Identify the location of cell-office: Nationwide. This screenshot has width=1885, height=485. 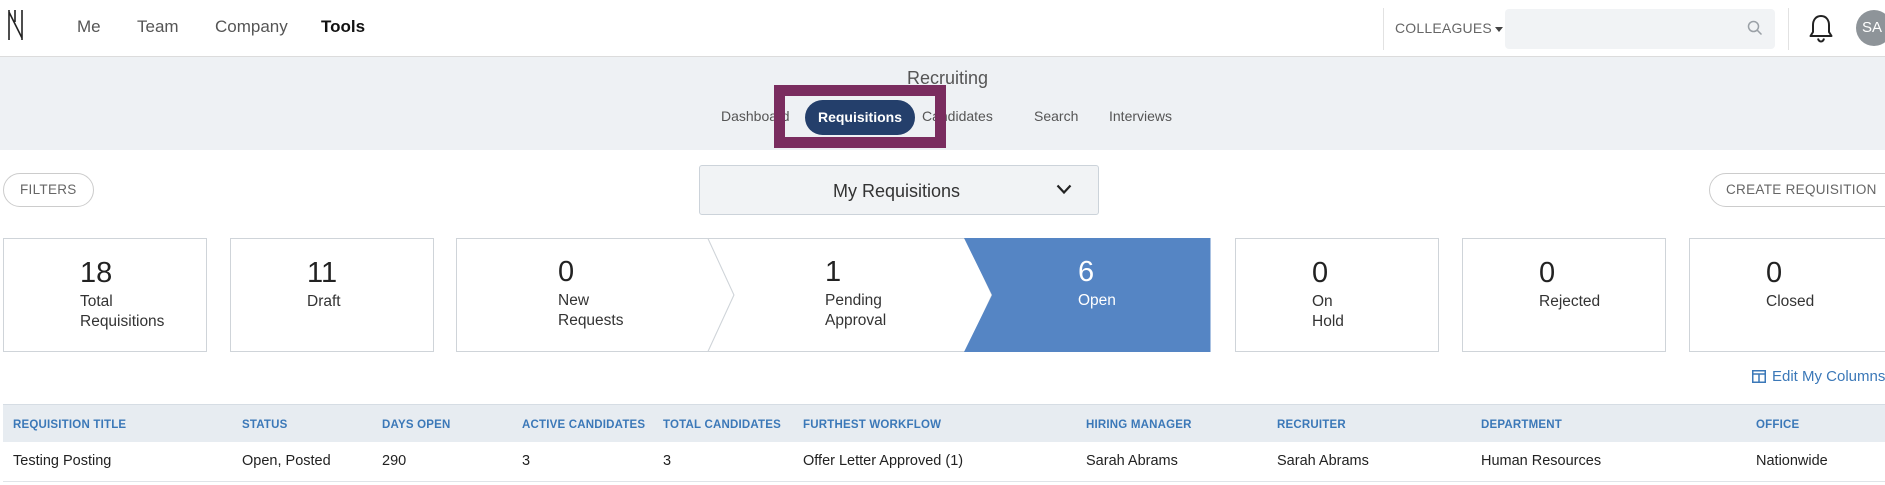
(1792, 461).